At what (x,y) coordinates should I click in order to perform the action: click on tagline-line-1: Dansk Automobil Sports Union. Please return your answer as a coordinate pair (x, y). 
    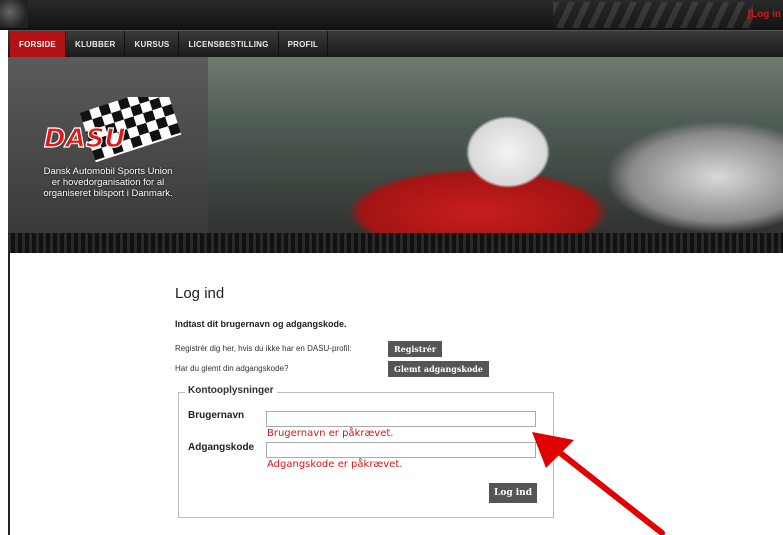
    Looking at the image, I should click on (108, 171).